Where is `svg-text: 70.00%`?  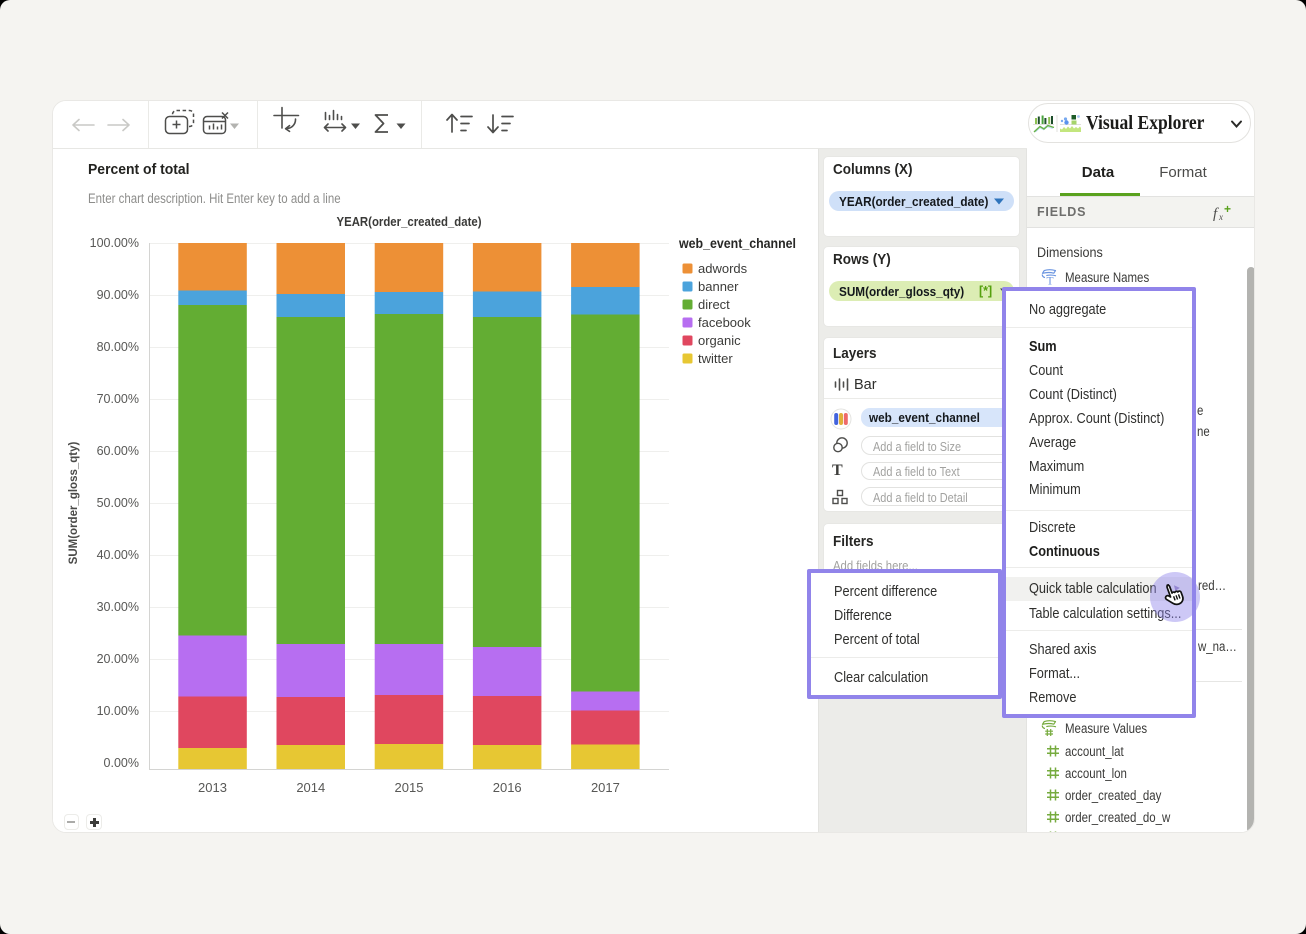 svg-text: 70.00% is located at coordinates (118, 399).